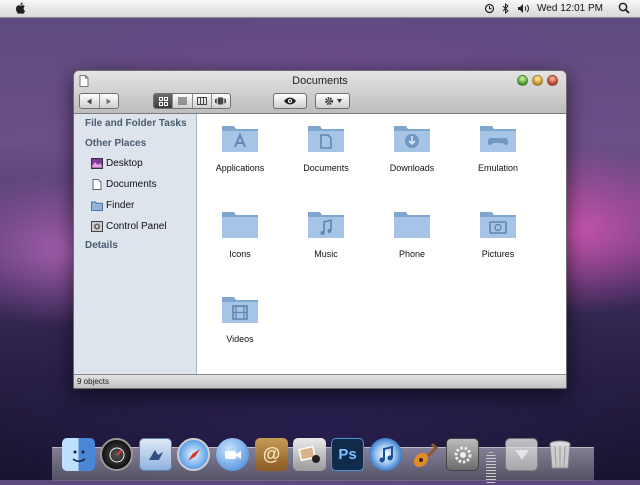  I want to click on gauge-icon, so click(116, 454).